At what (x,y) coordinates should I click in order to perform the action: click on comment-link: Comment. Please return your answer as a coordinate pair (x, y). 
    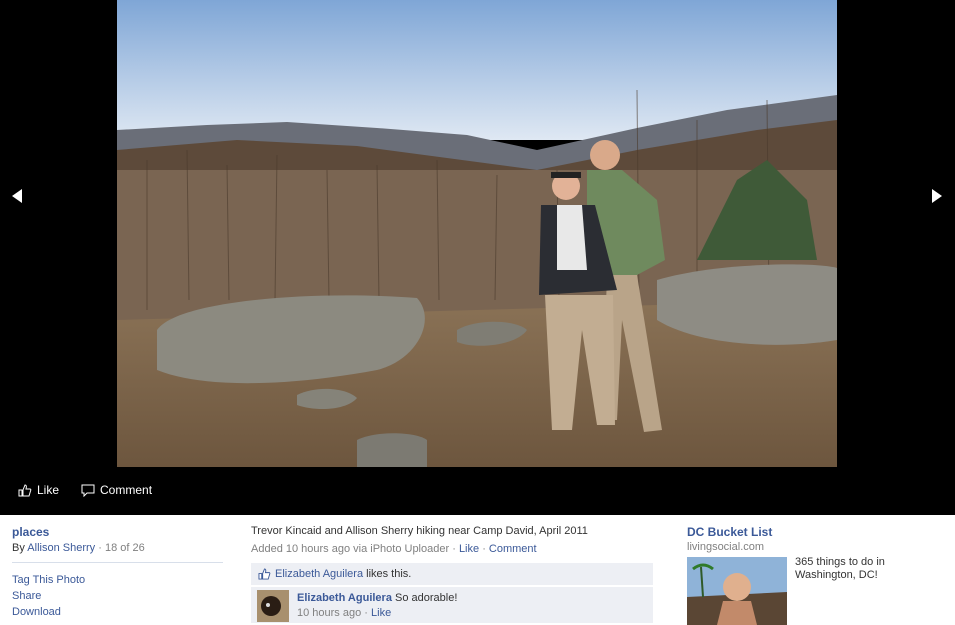
    Looking at the image, I should click on (513, 549).